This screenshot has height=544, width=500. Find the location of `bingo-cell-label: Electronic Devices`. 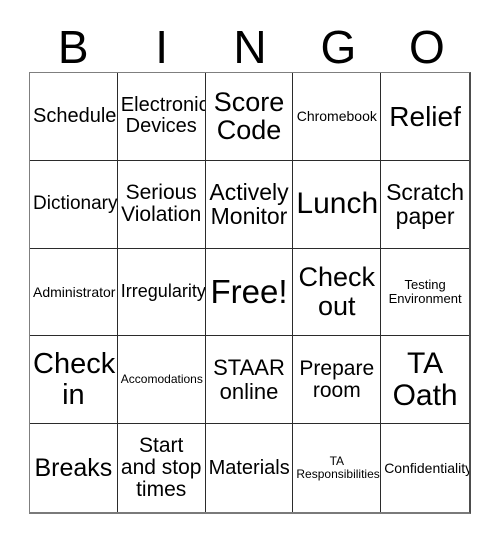

bingo-cell-label: Electronic Devices is located at coordinates (163, 116).